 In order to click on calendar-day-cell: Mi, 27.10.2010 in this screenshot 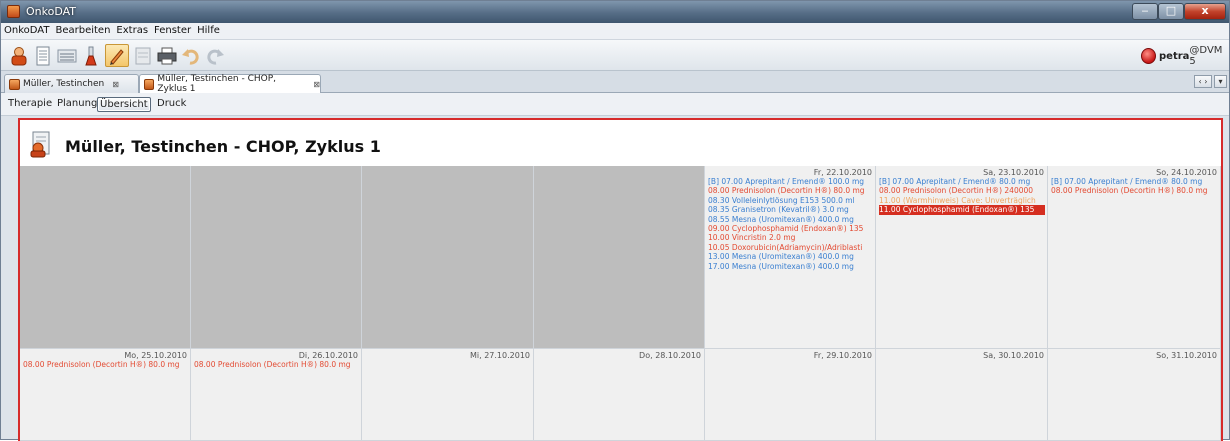, I will do `click(448, 395)`.